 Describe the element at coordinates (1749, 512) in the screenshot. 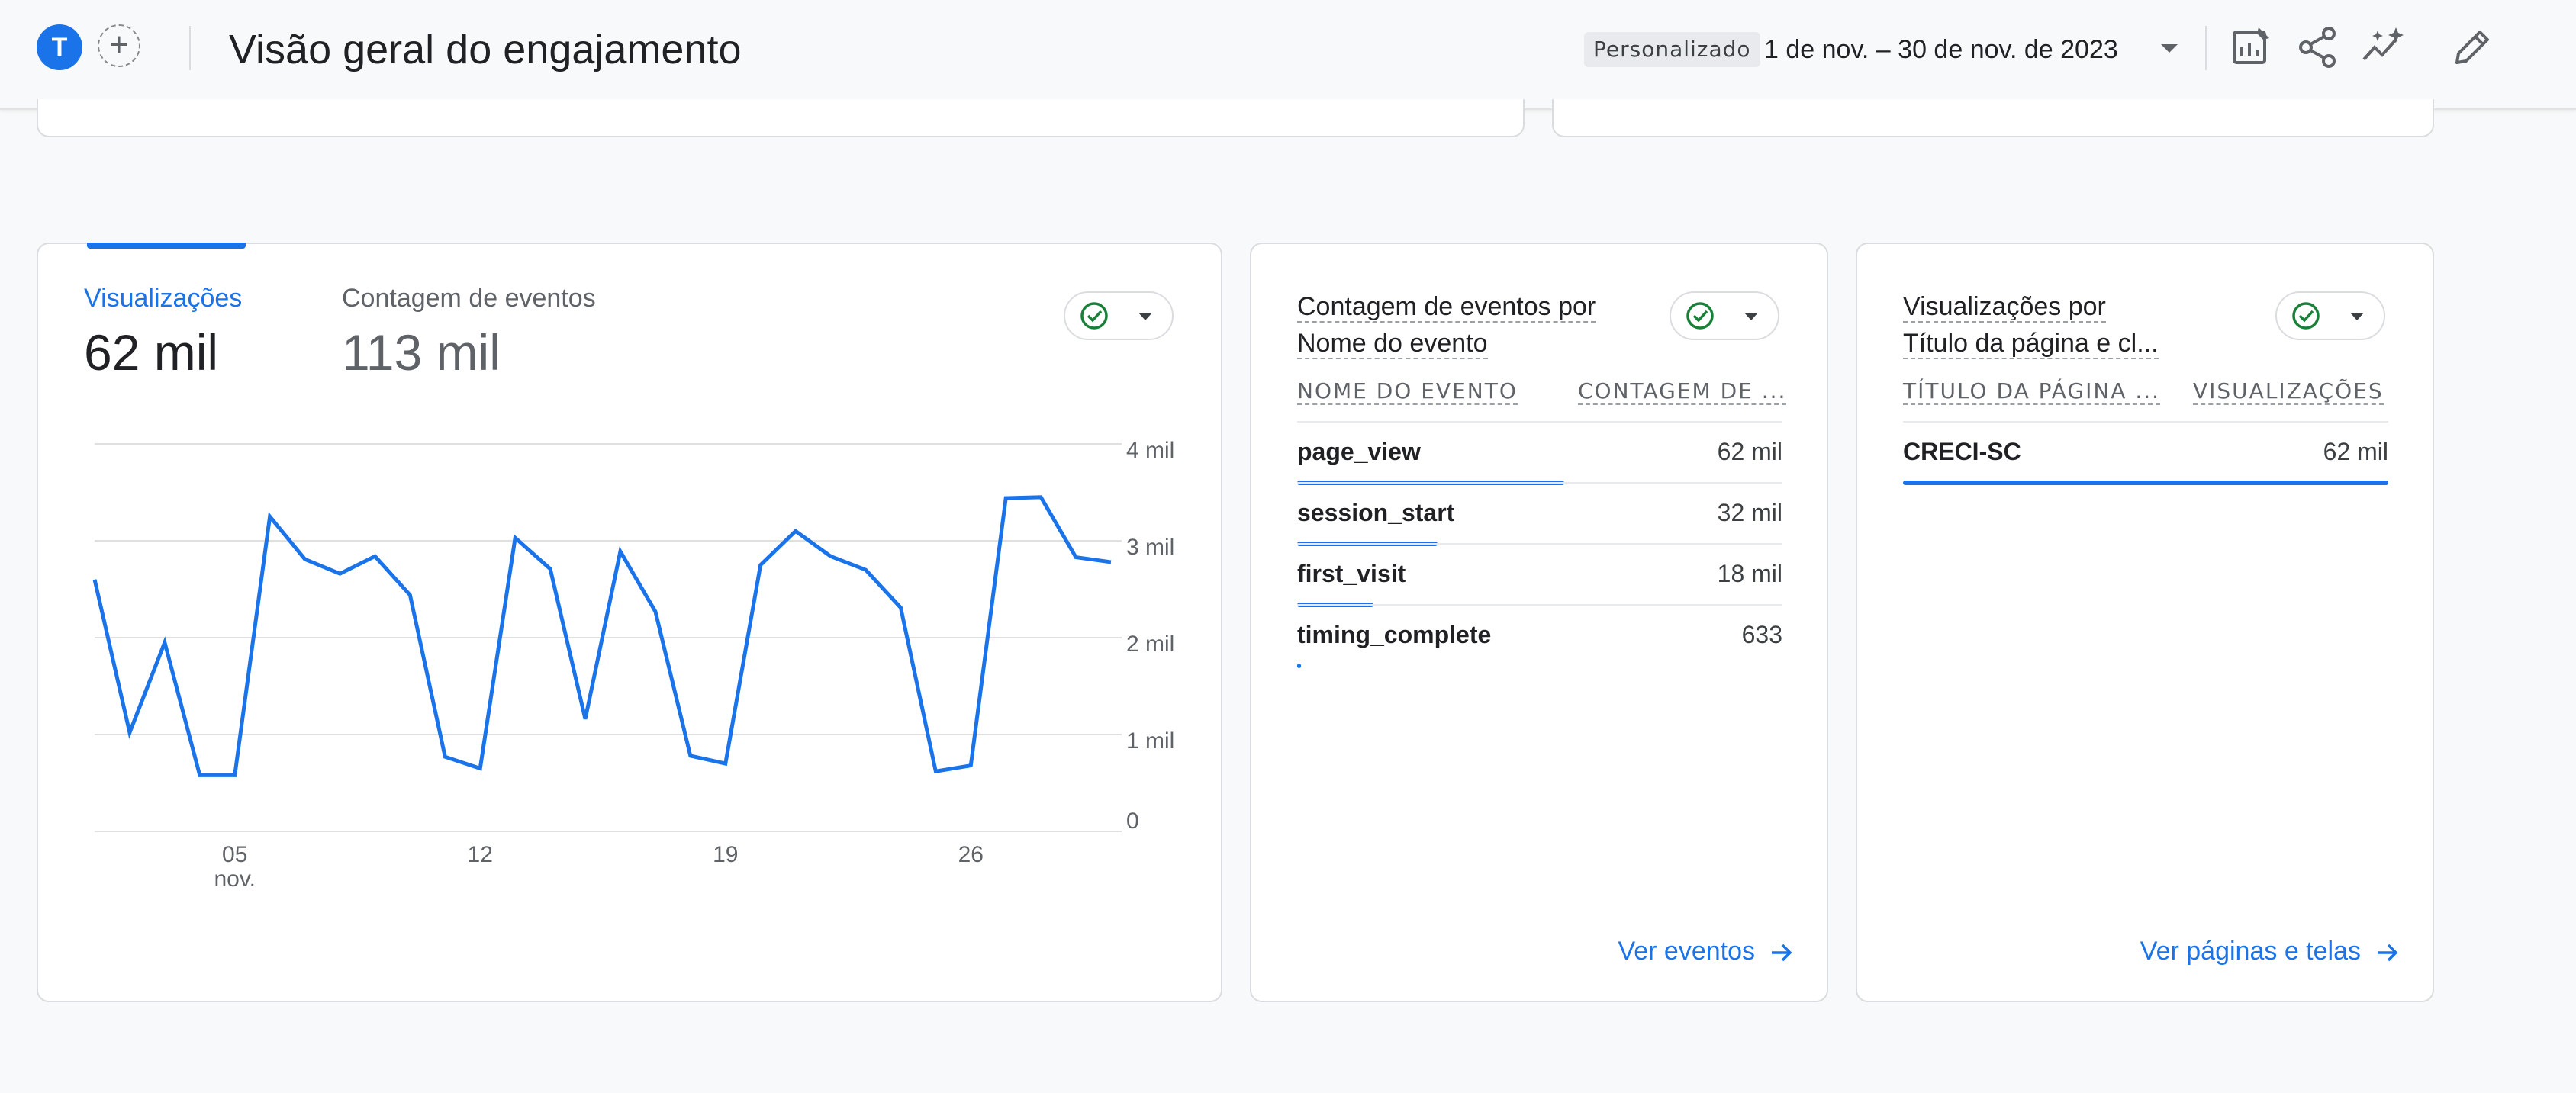

I see `event-count: 32 mil` at that location.